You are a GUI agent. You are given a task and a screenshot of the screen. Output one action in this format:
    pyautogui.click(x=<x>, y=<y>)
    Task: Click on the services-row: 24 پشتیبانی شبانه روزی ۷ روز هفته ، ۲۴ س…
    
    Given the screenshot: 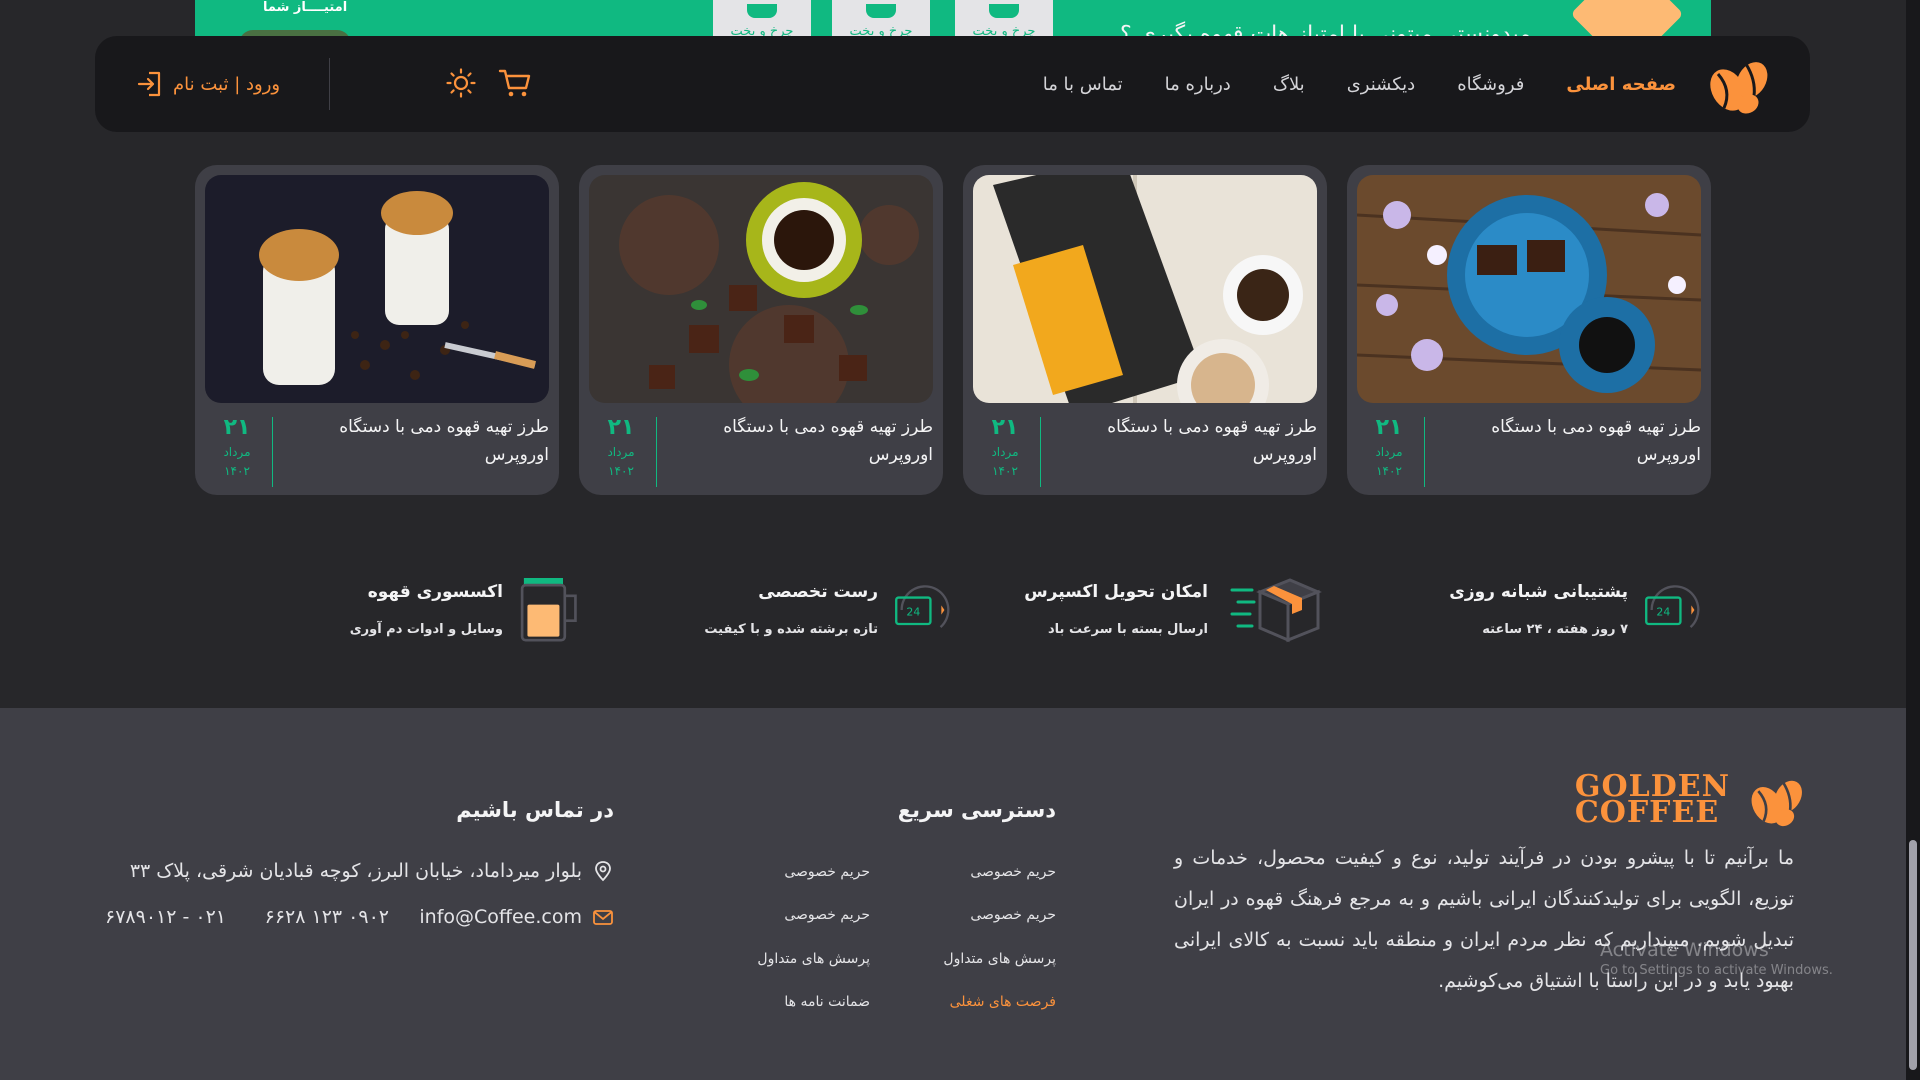 What is the action you would take?
    pyautogui.click(x=1025, y=615)
    